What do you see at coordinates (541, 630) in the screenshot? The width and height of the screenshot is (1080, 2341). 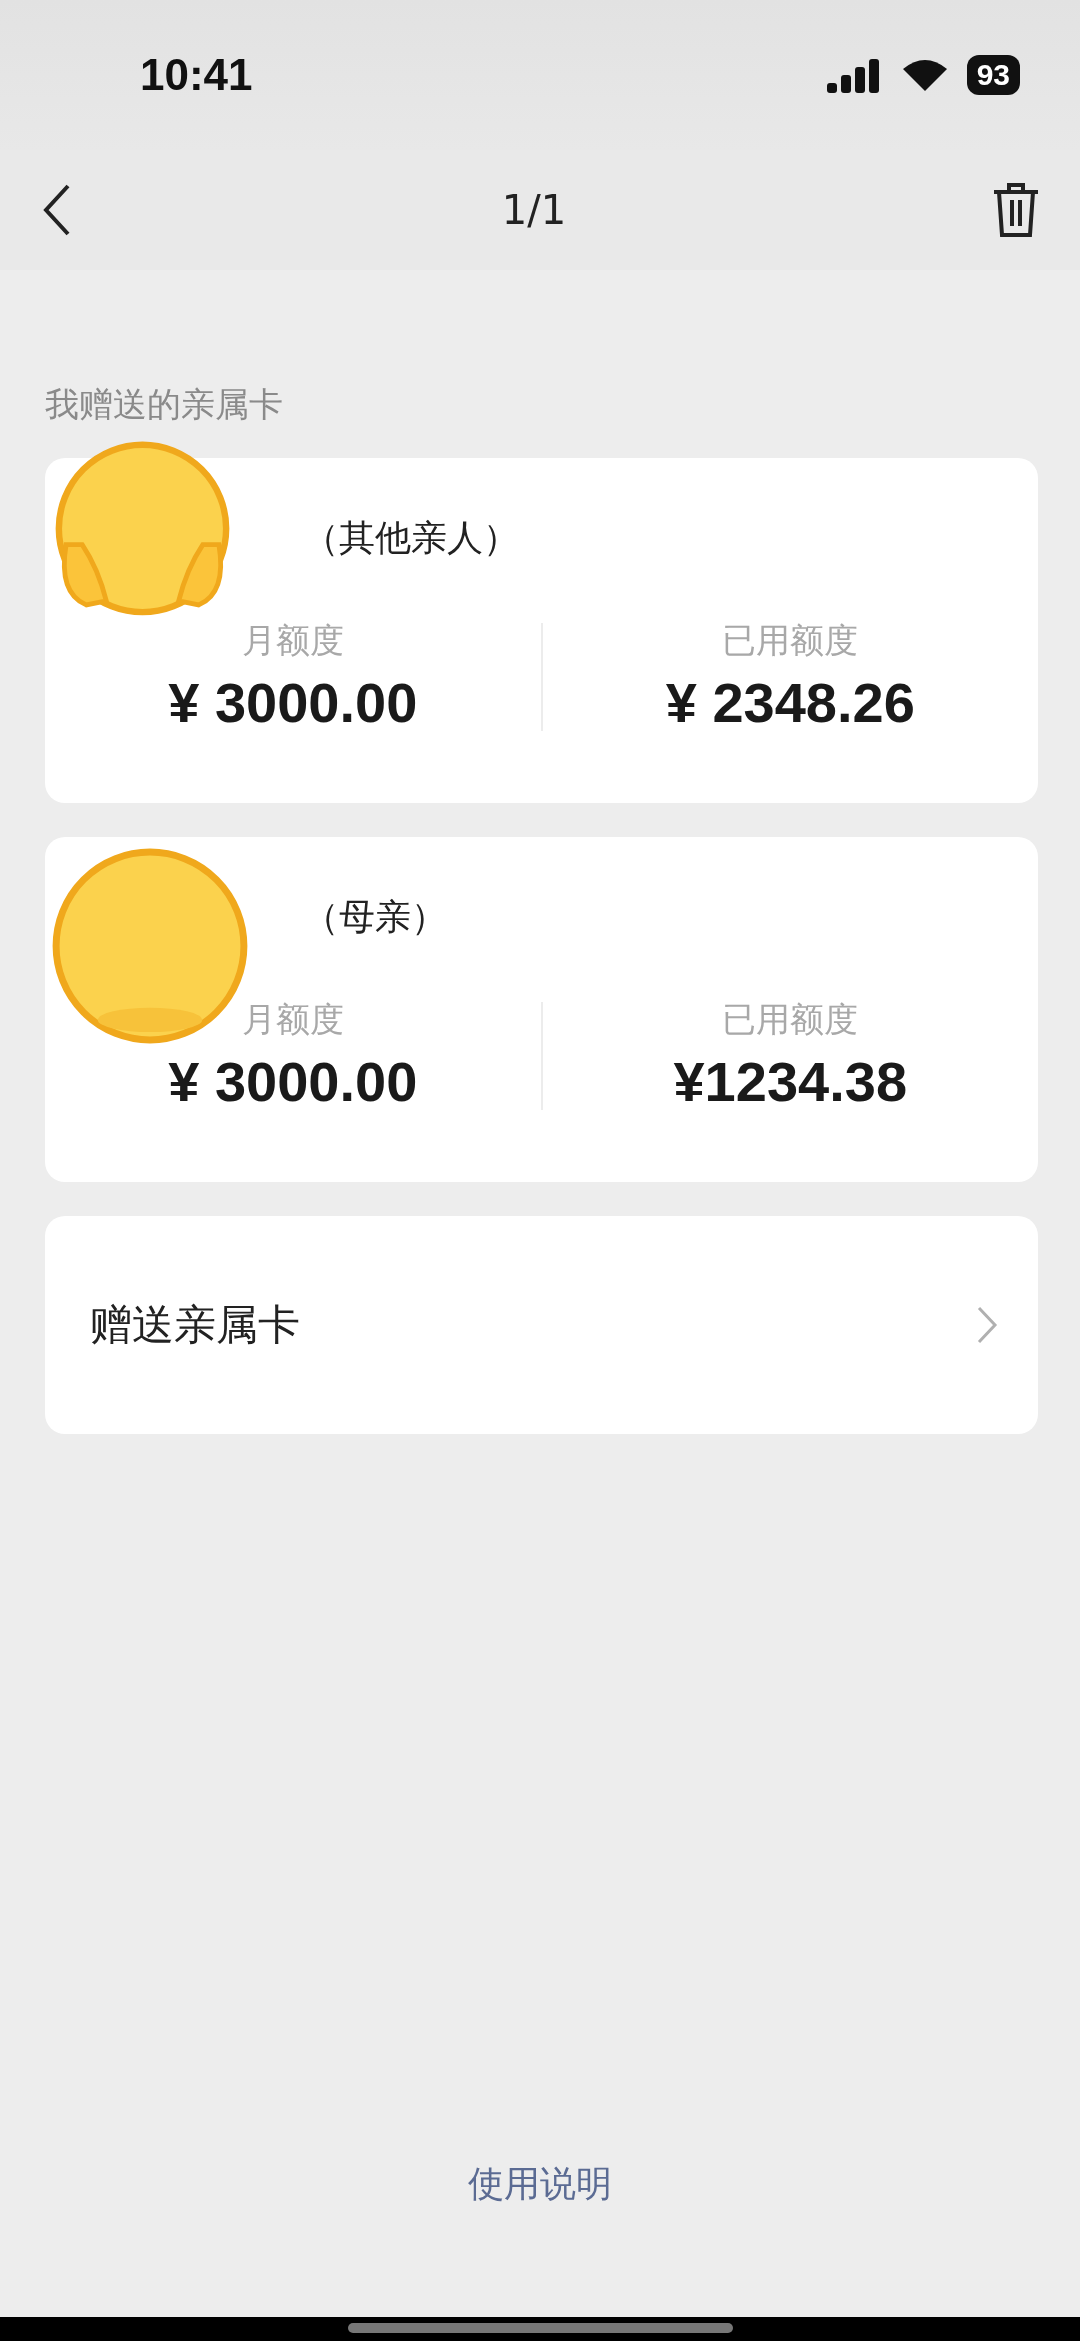 I see `family-card: （其他亲人） 月额度 ¥ 3000.00 已用额度 ¥ 2348.26` at bounding box center [541, 630].